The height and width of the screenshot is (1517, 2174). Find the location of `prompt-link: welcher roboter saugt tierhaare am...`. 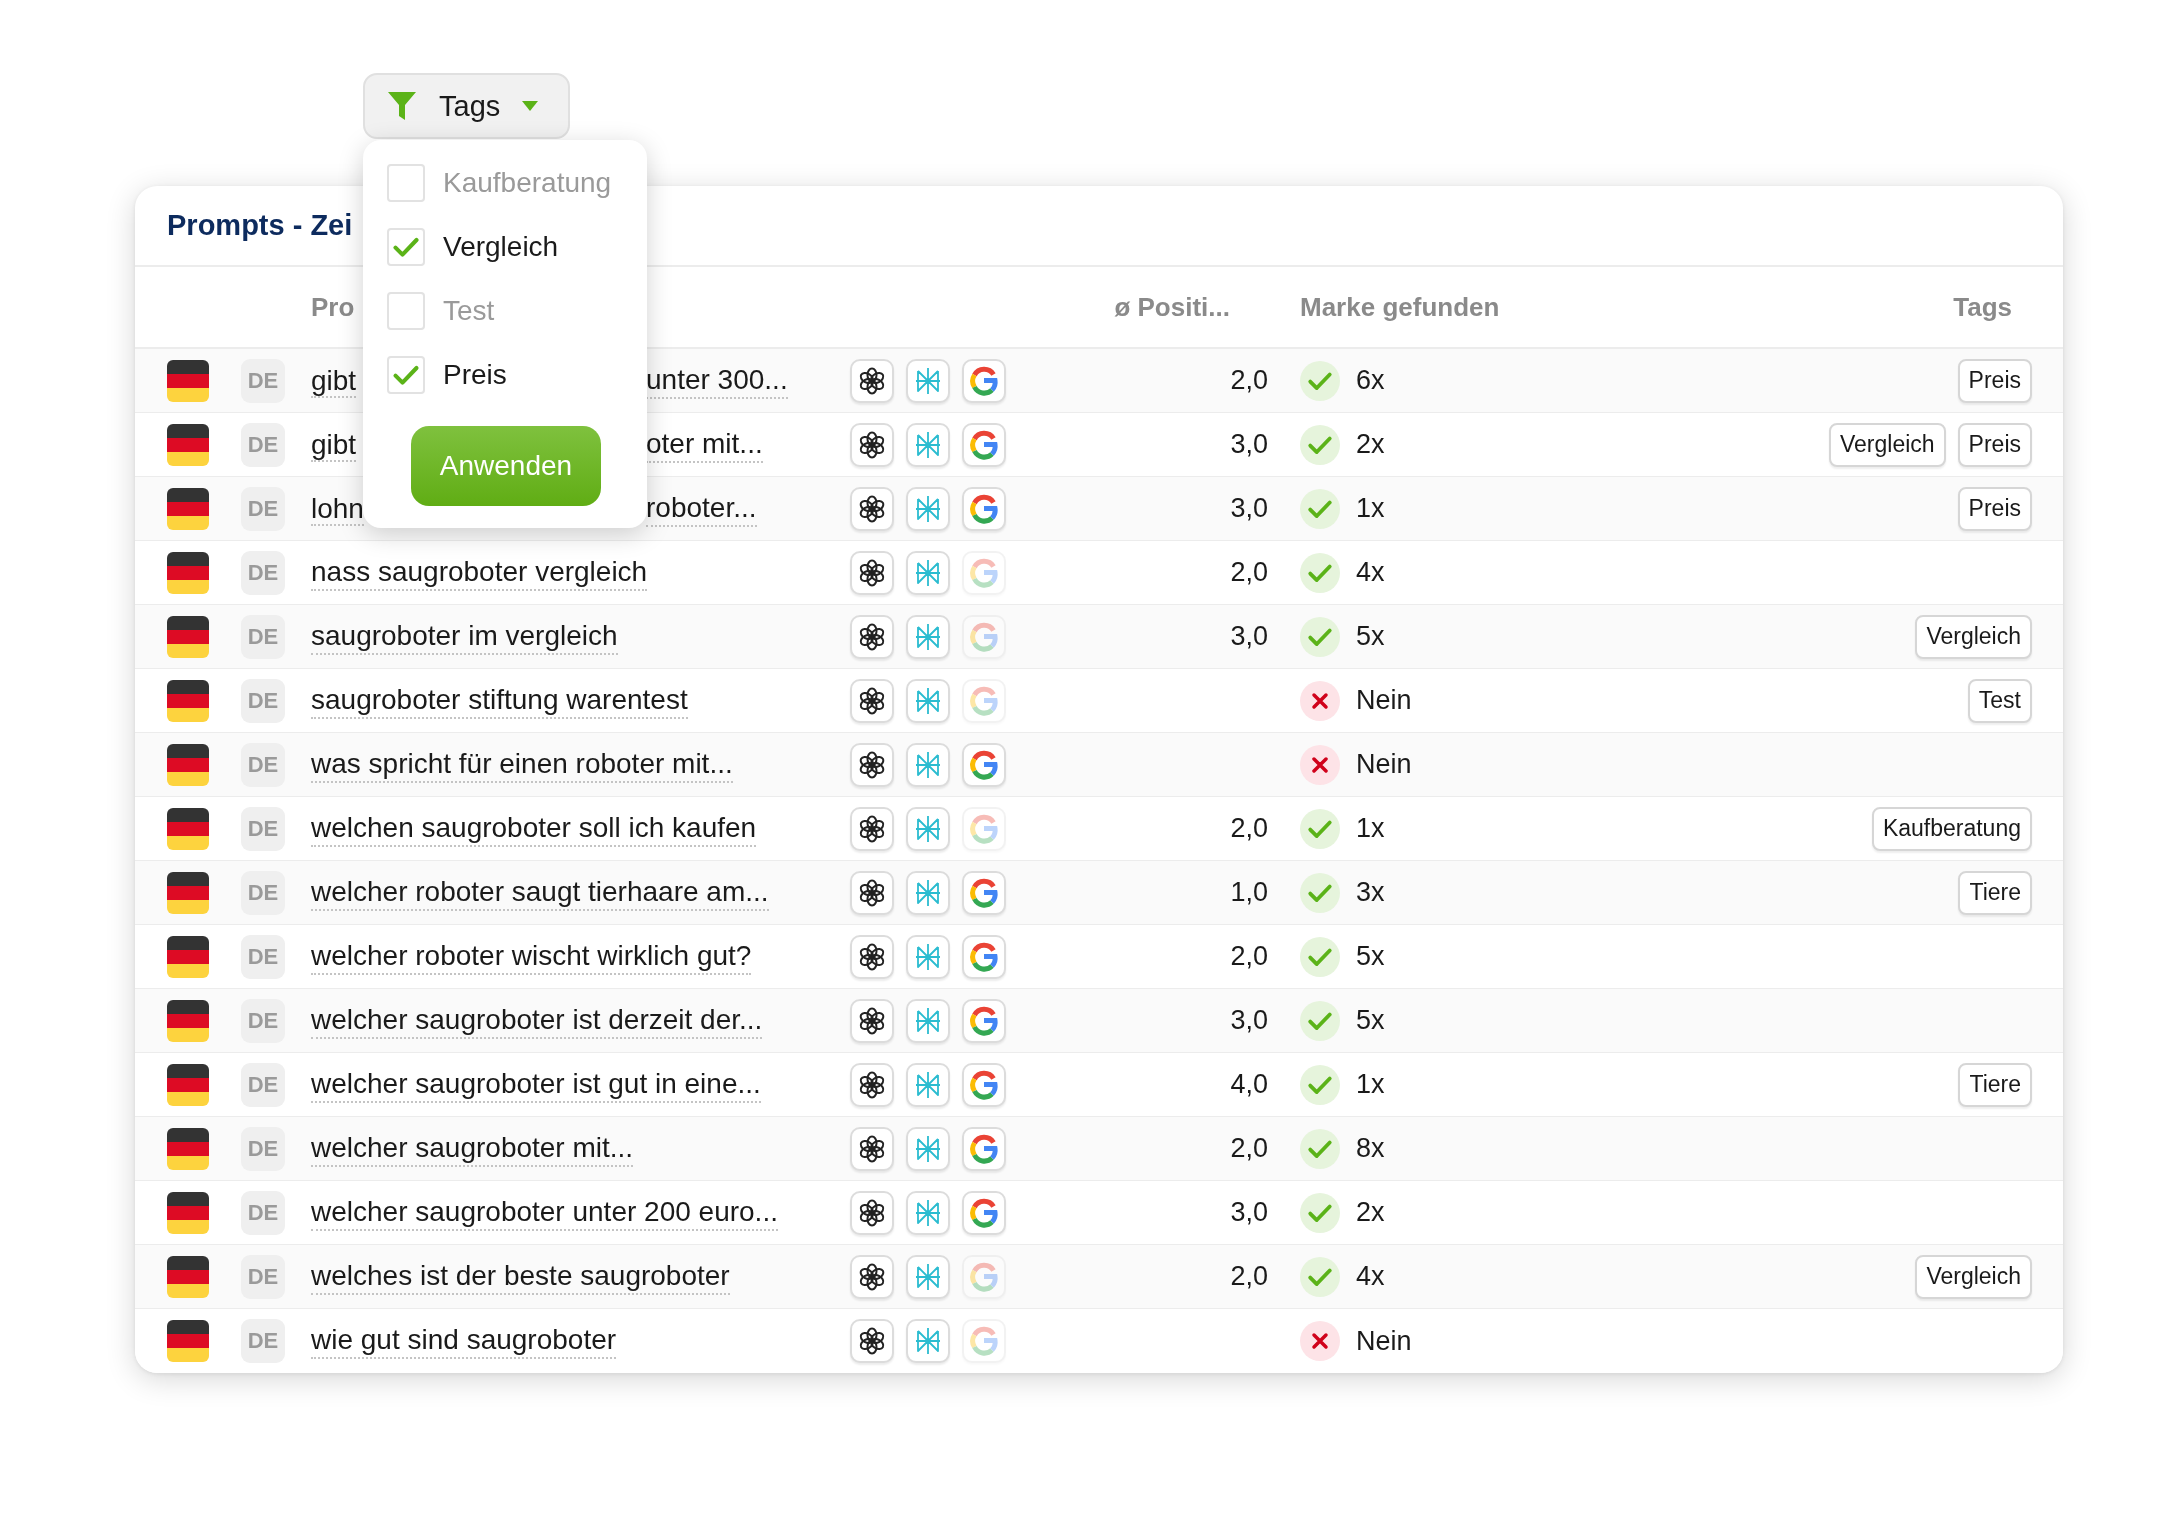

prompt-link: welcher roboter saugt tierhaare am... is located at coordinates (540, 892).